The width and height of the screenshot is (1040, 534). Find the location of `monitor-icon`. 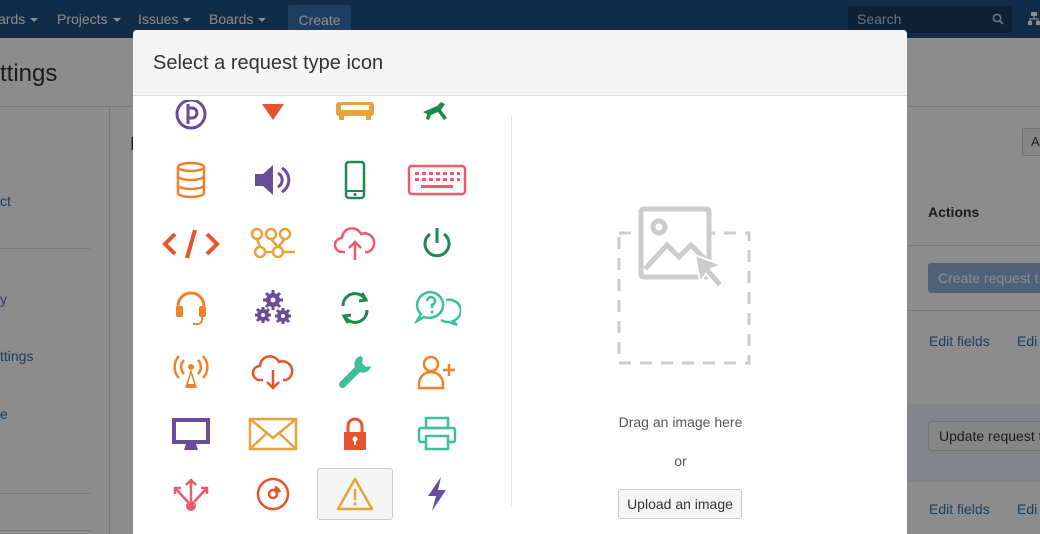

monitor-icon is located at coordinates (191, 434).